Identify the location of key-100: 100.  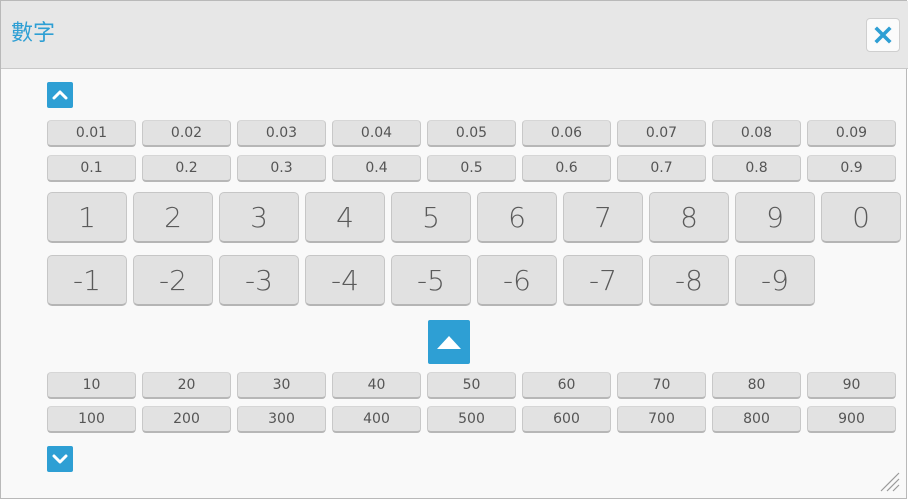
(91, 419).